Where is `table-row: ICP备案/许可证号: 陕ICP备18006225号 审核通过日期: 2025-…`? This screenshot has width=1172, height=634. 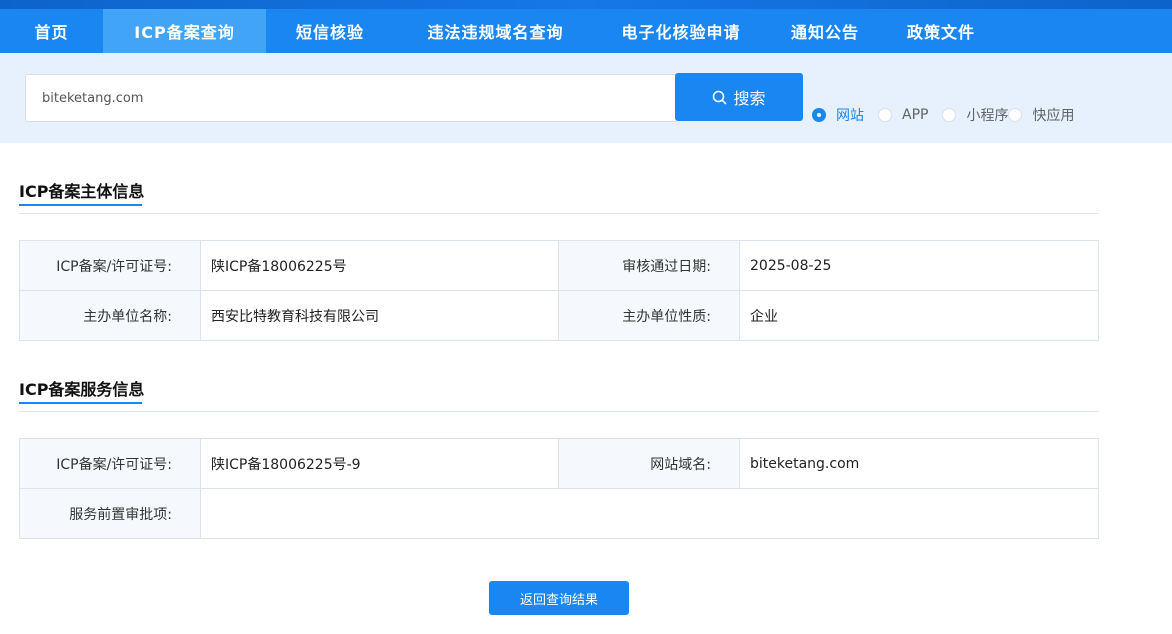 table-row: ICP备案/许可证号: 陕ICP备18006225号 审核通过日期: 2025-… is located at coordinates (559, 265).